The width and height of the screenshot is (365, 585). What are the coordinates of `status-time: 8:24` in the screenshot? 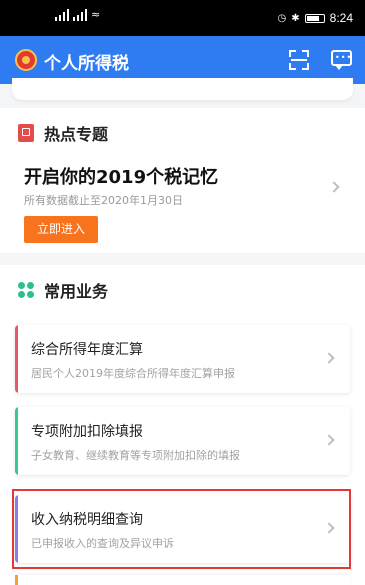 It's located at (341, 18).